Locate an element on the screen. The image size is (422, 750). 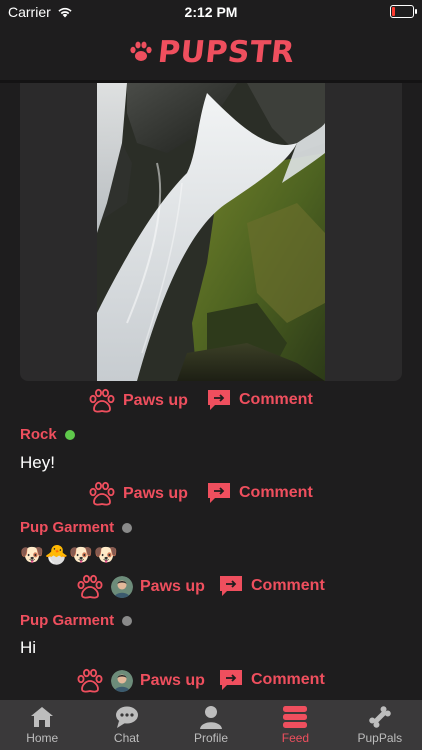
tab-chat: Chat is located at coordinates (126, 725).